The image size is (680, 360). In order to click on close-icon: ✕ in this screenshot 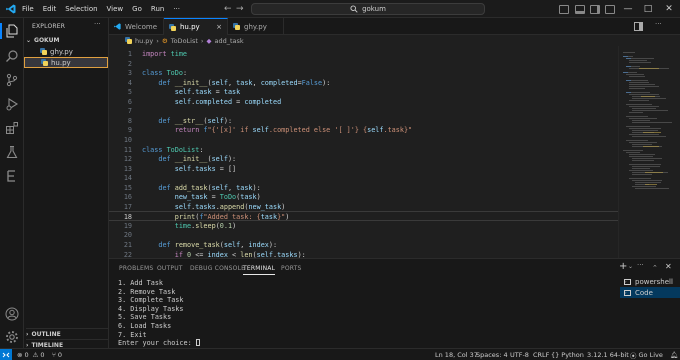, I will do `click(669, 9)`.